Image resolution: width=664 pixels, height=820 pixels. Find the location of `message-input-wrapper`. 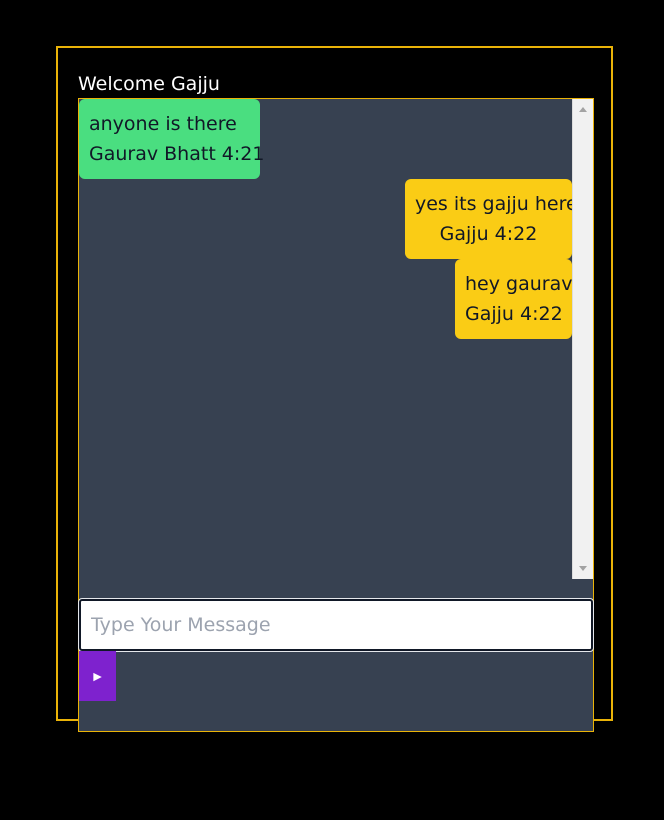

message-input-wrapper is located at coordinates (336, 625).